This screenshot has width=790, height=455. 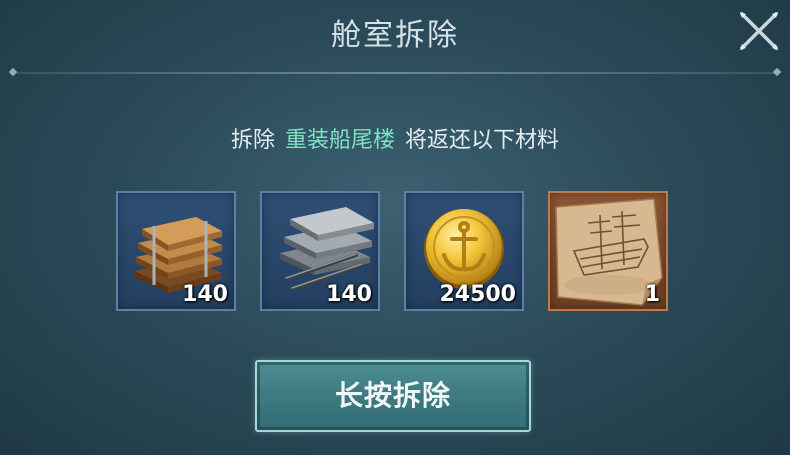 What do you see at coordinates (482, 140) in the screenshot?
I see `message-suffix: 将返还以下材料` at bounding box center [482, 140].